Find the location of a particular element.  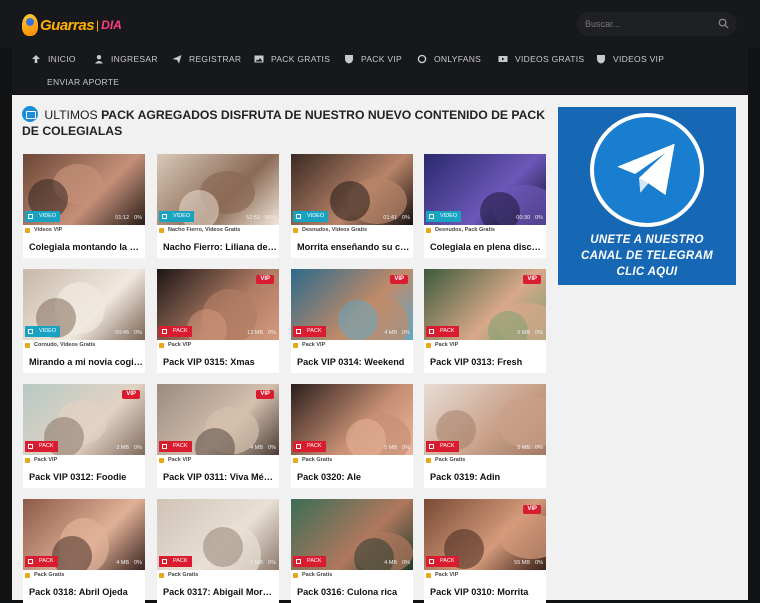

post-title: Mirando a mi novia cogiendo is located at coordinates (86, 362).